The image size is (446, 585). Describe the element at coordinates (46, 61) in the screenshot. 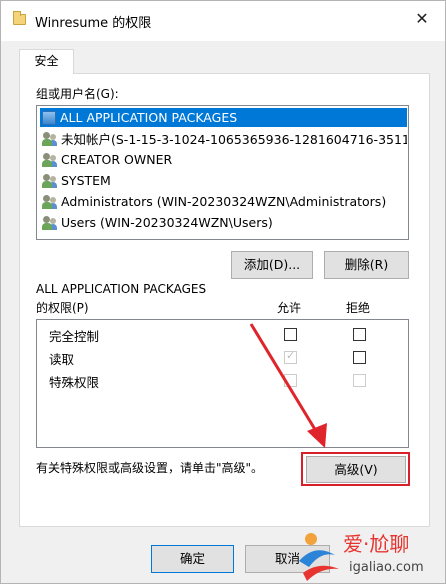

I see `tab-security: 安全` at that location.